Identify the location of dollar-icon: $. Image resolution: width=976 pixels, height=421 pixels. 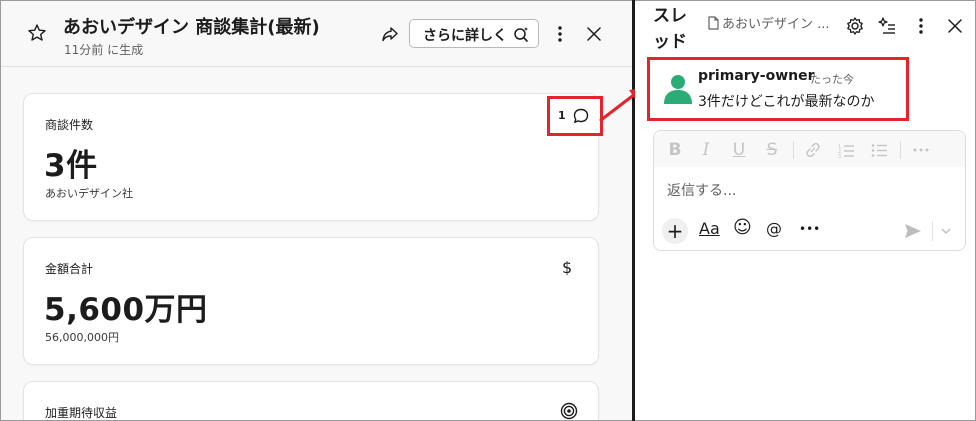
(567, 267).